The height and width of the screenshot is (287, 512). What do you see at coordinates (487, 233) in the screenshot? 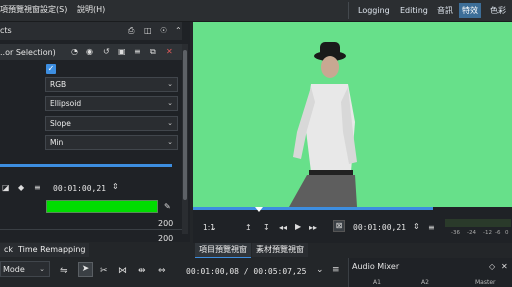
I see `meter-scale-3: -12` at bounding box center [487, 233].